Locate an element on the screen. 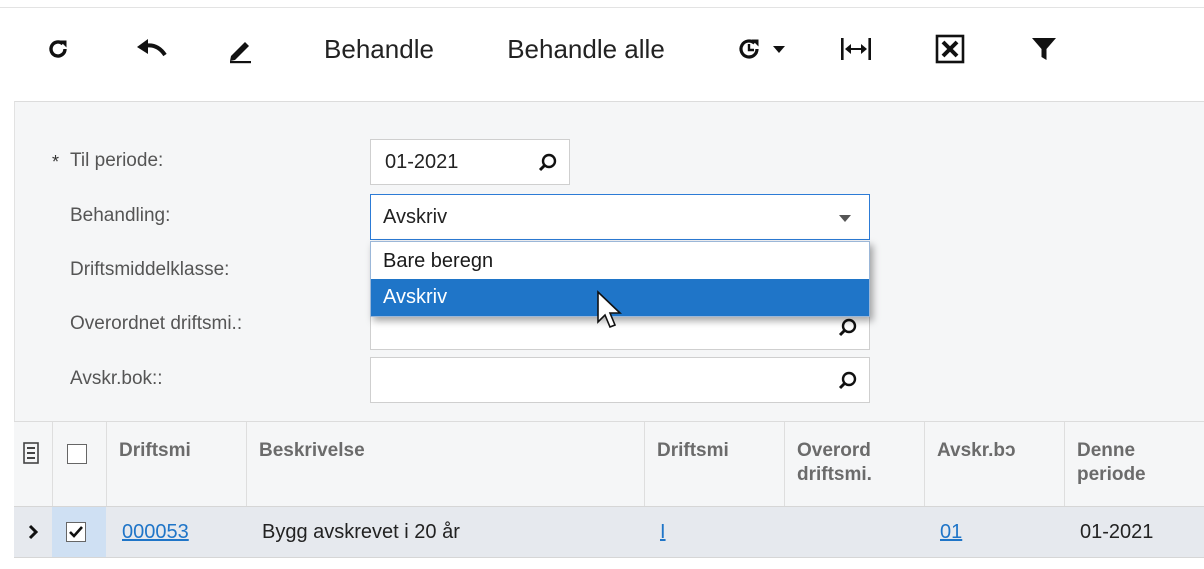 The image size is (1204, 569). refresh-button is located at coordinates (58, 49).